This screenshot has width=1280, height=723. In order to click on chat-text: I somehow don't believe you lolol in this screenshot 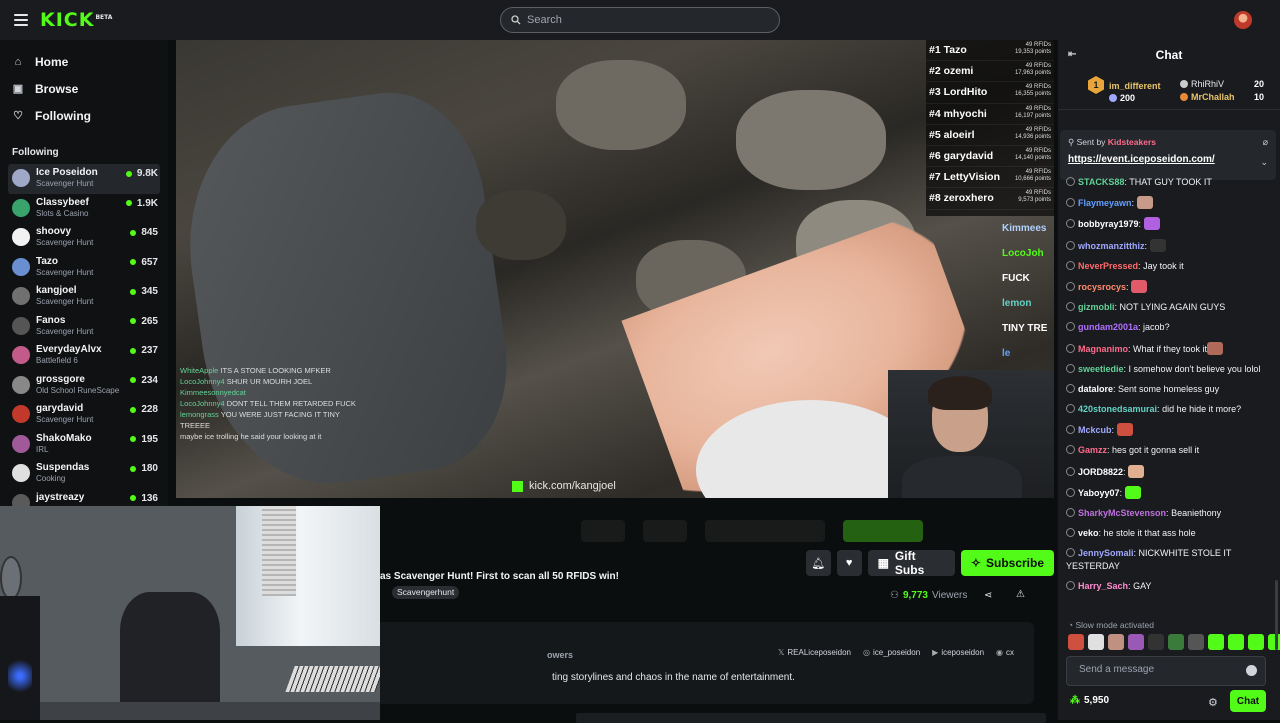, I will do `click(1194, 368)`.